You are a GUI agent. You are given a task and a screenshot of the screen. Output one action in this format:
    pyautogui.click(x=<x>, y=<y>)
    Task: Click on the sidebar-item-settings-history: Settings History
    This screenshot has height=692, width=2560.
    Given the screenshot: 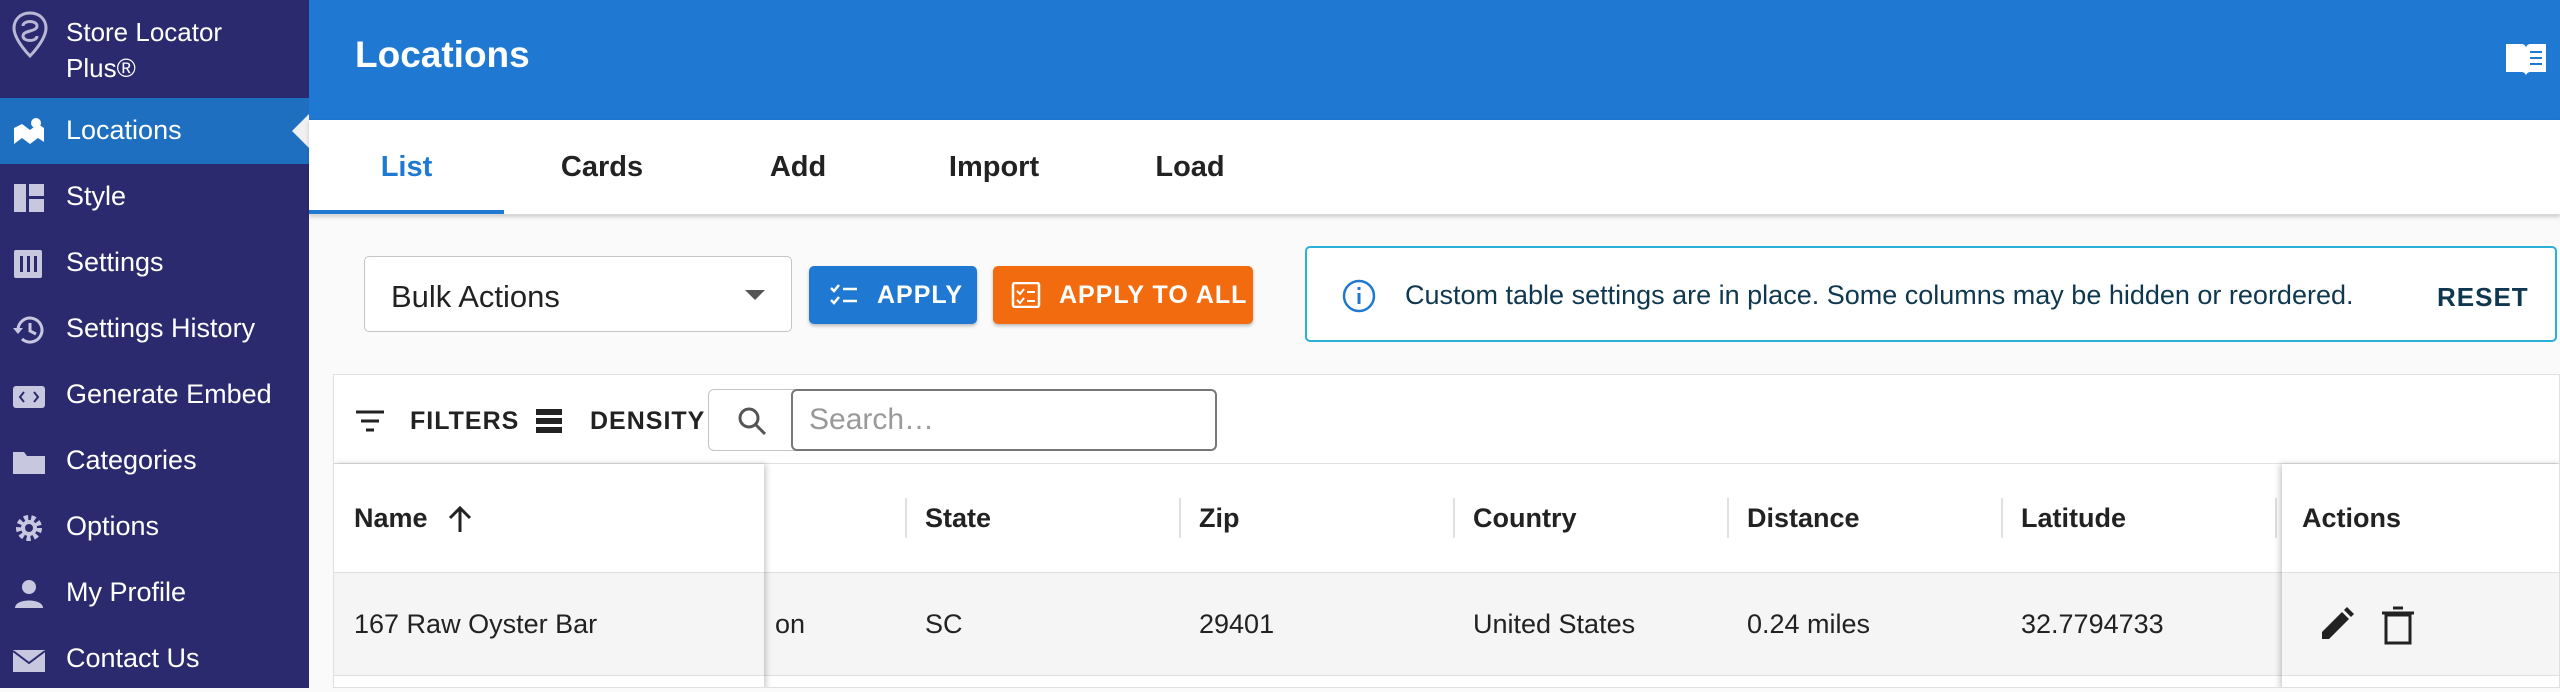 What is the action you would take?
    pyautogui.click(x=154, y=329)
    